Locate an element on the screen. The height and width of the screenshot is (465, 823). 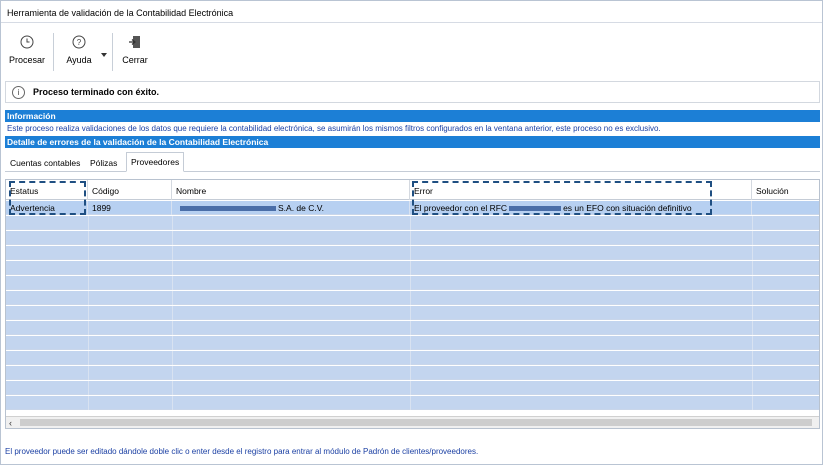
column-header-solucion: Solución is located at coordinates (785, 190).